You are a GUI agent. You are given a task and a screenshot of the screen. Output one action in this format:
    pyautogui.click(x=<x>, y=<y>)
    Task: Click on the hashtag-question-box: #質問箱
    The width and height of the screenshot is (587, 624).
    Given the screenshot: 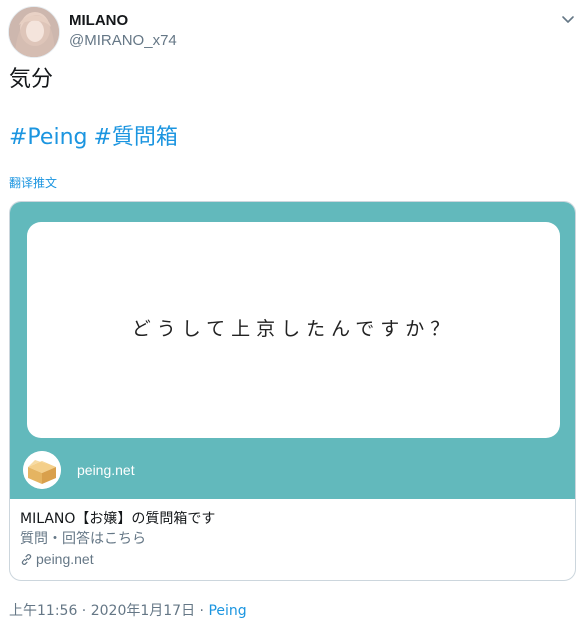 What is the action you would take?
    pyautogui.click(x=135, y=137)
    